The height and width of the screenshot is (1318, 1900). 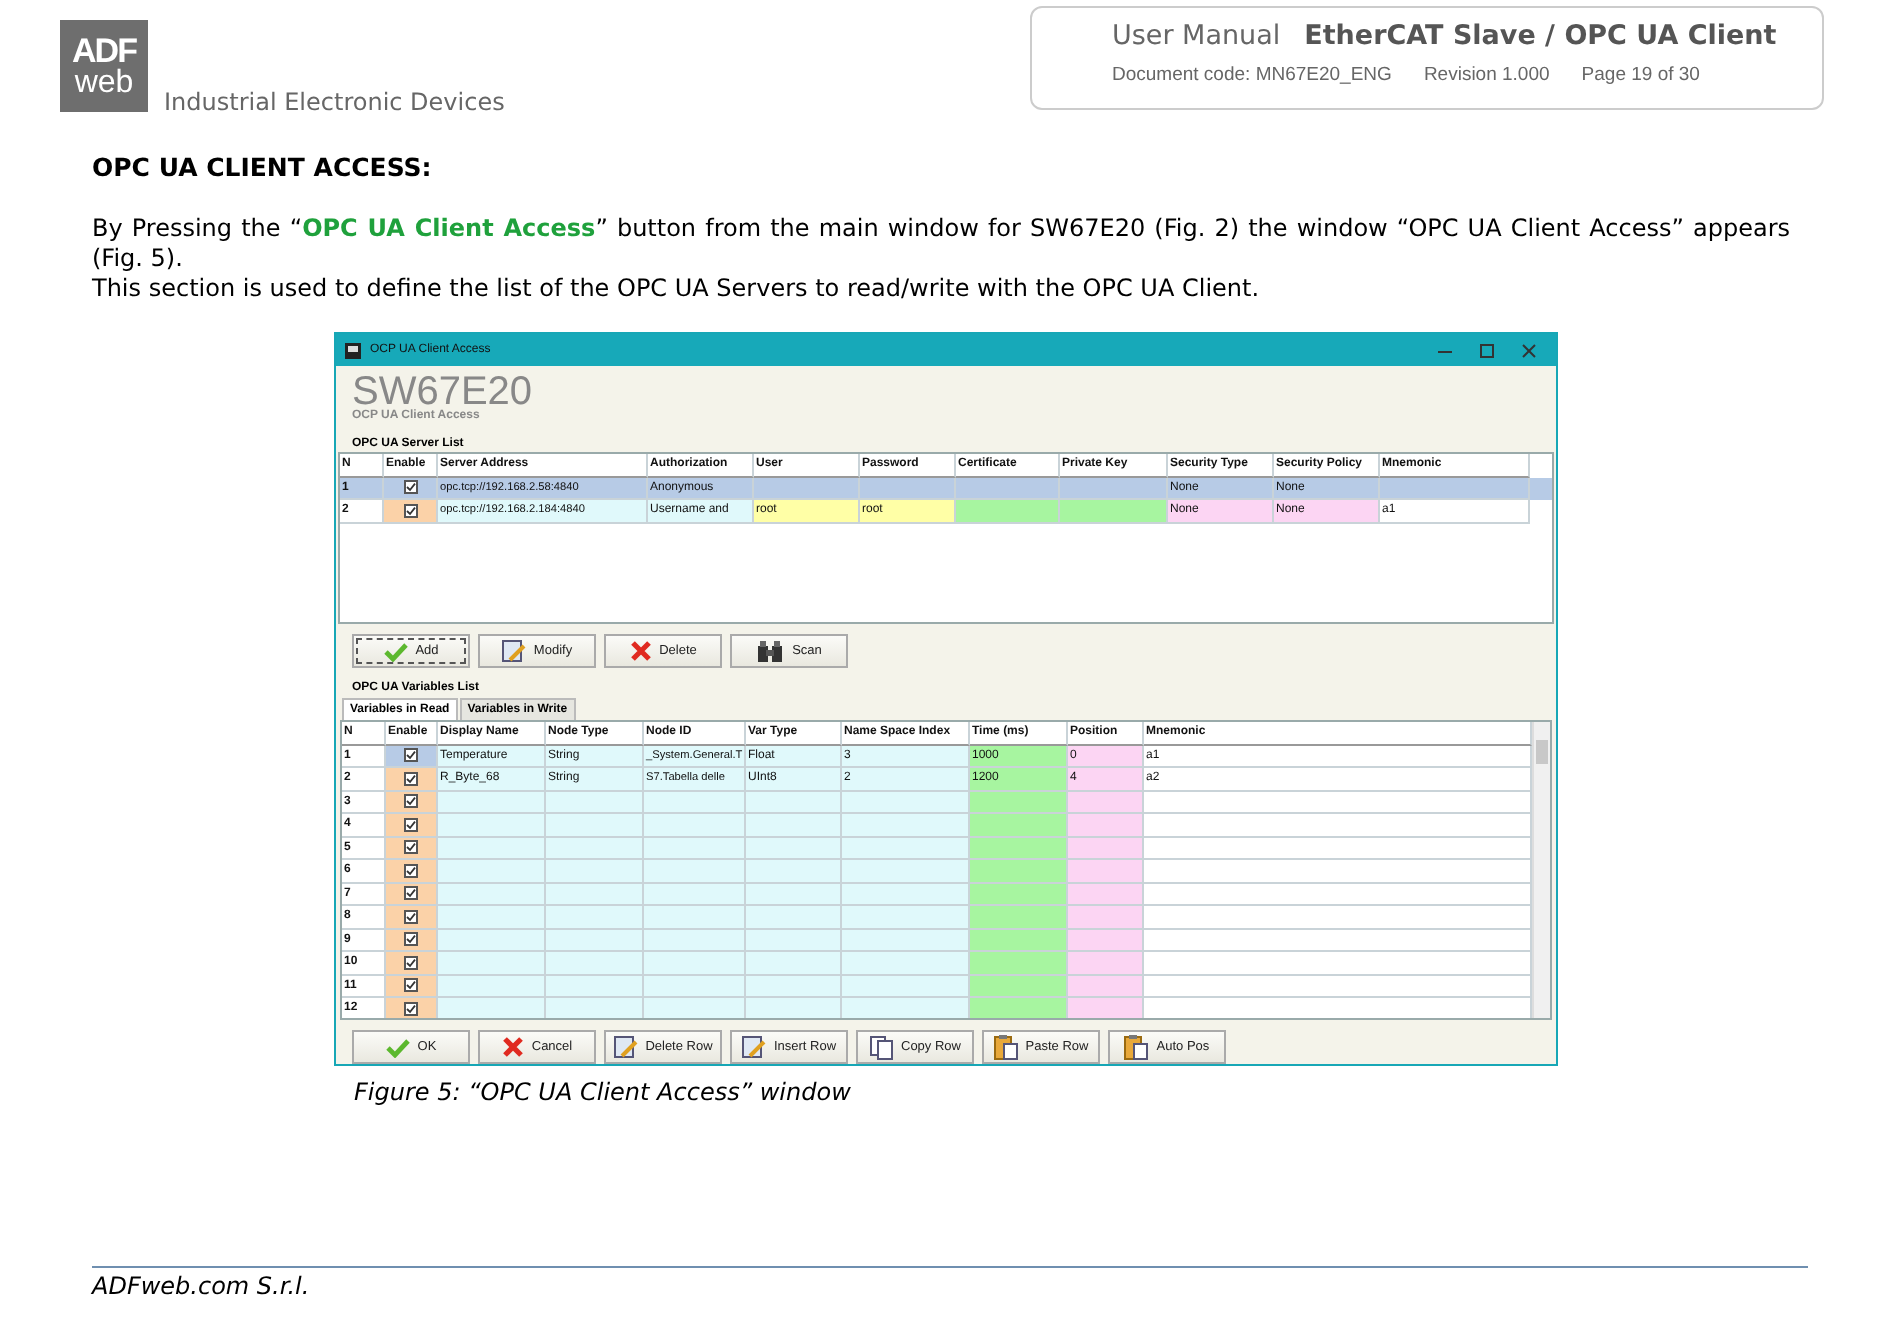 What do you see at coordinates (334, 102) in the screenshot?
I see `tagline: Industrial Electronic Devices` at bounding box center [334, 102].